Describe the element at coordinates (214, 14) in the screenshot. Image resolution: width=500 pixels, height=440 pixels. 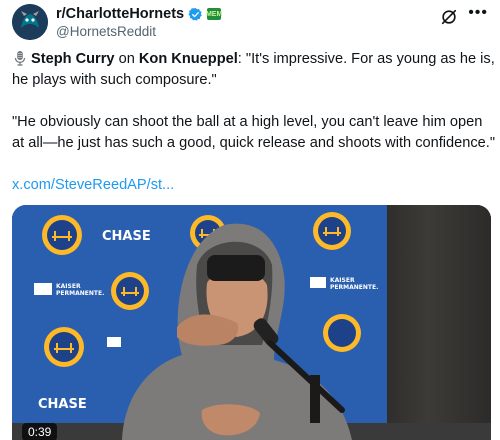
I see `affiliate-badge: MEM` at that location.